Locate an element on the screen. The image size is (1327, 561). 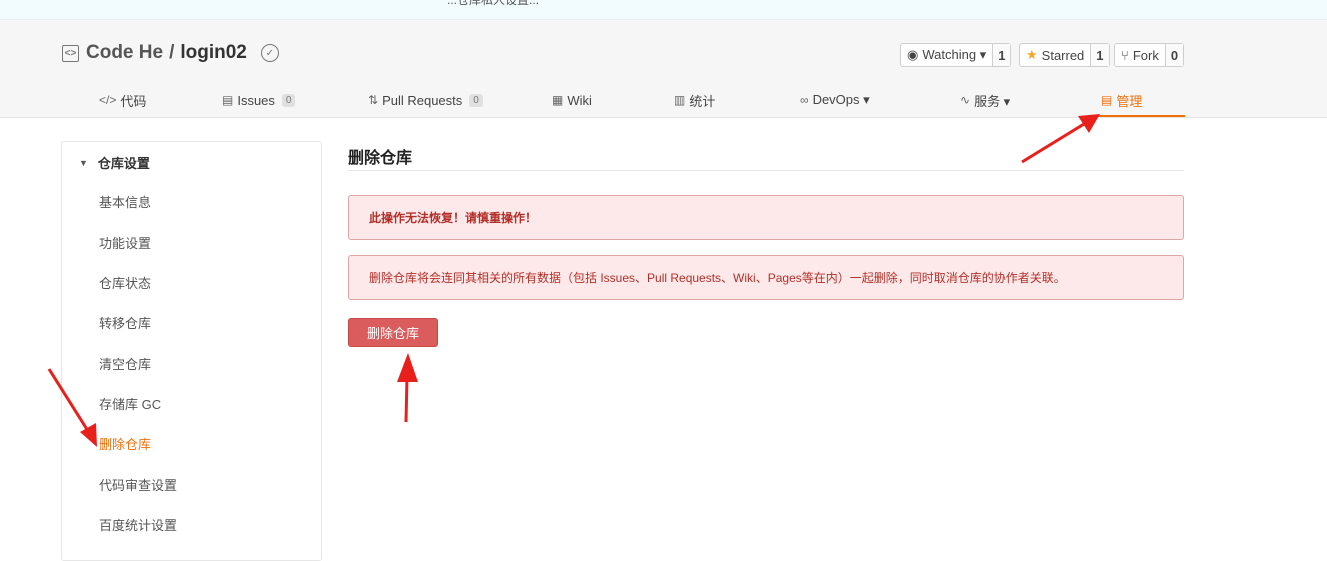
watch-label: Watching ▾ is located at coordinates (954, 55).